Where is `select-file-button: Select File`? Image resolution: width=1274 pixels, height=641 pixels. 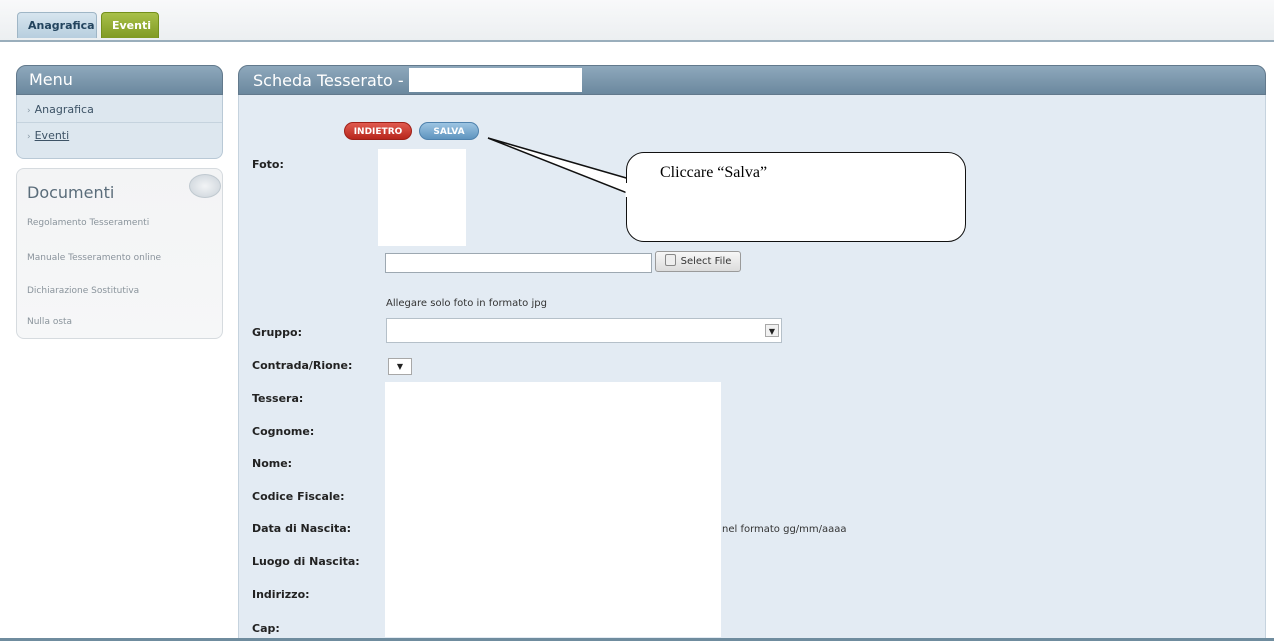
select-file-button: Select File is located at coordinates (698, 261).